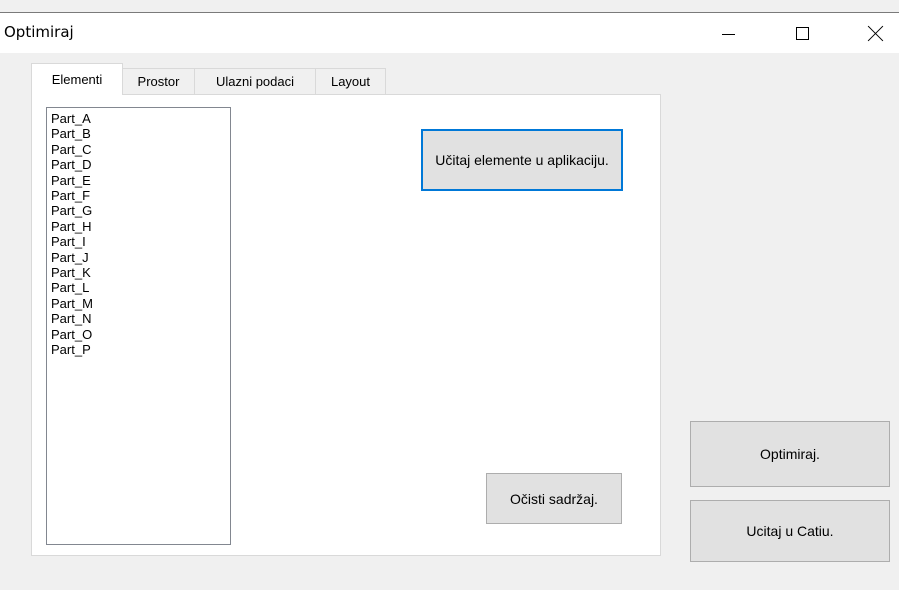  What do you see at coordinates (39, 32) in the screenshot?
I see `window-title: Optimiraj` at bounding box center [39, 32].